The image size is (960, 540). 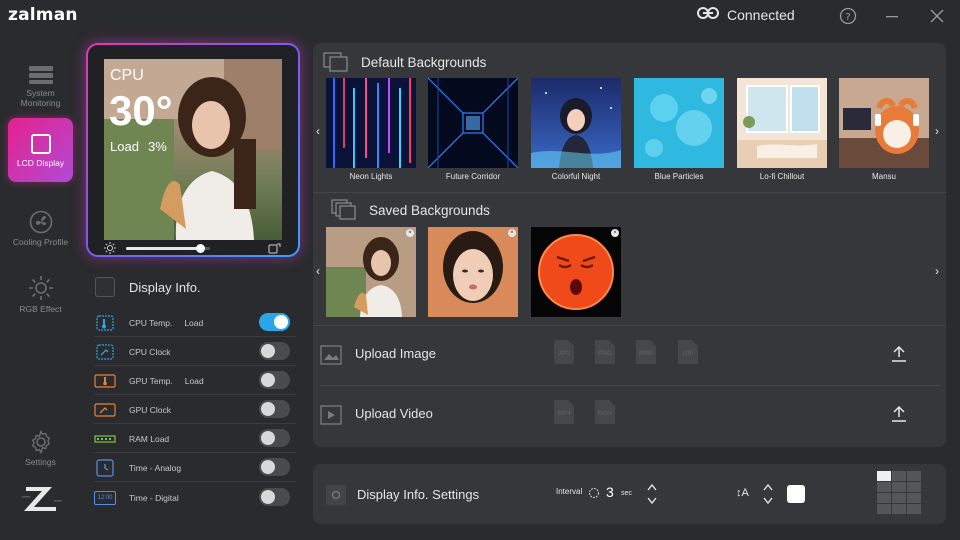 I want to click on video-icon, so click(x=331, y=415).